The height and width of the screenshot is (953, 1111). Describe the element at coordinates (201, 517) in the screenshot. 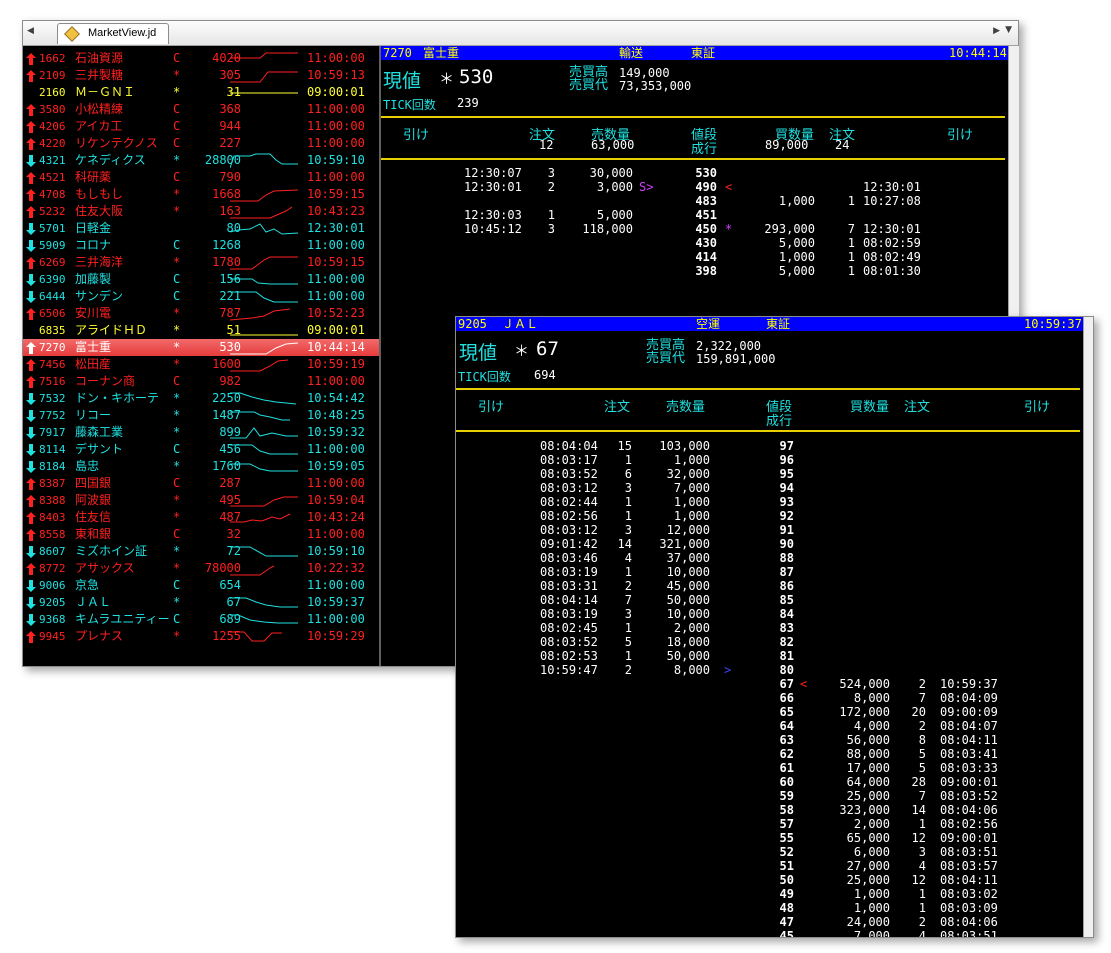

I see `stock-row: 8403 住友信 * 487 10:43:24` at that location.